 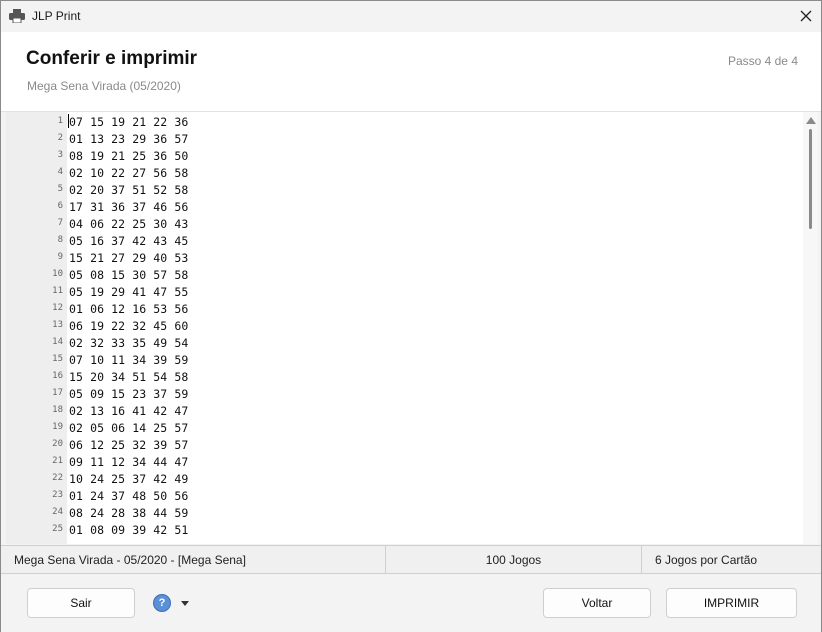 I want to click on line-number: 10, so click(x=57, y=274).